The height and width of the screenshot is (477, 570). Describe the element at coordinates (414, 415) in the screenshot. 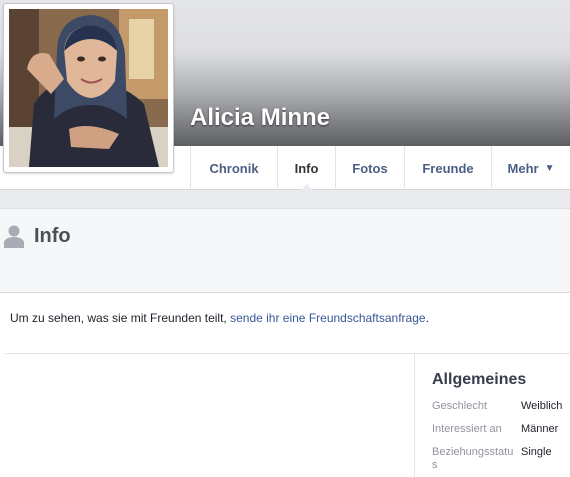

I see `column-divider` at that location.